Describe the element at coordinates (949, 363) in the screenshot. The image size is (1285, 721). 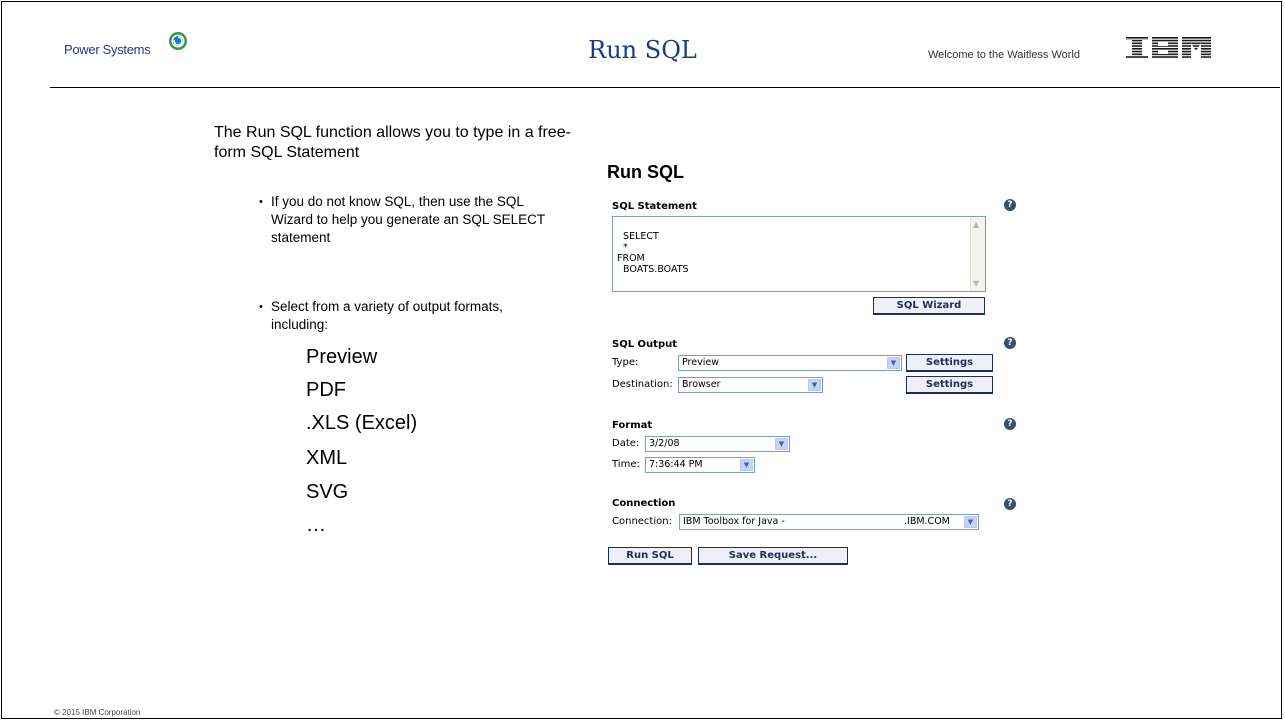
I see `type-settings-button: Settings` at that location.